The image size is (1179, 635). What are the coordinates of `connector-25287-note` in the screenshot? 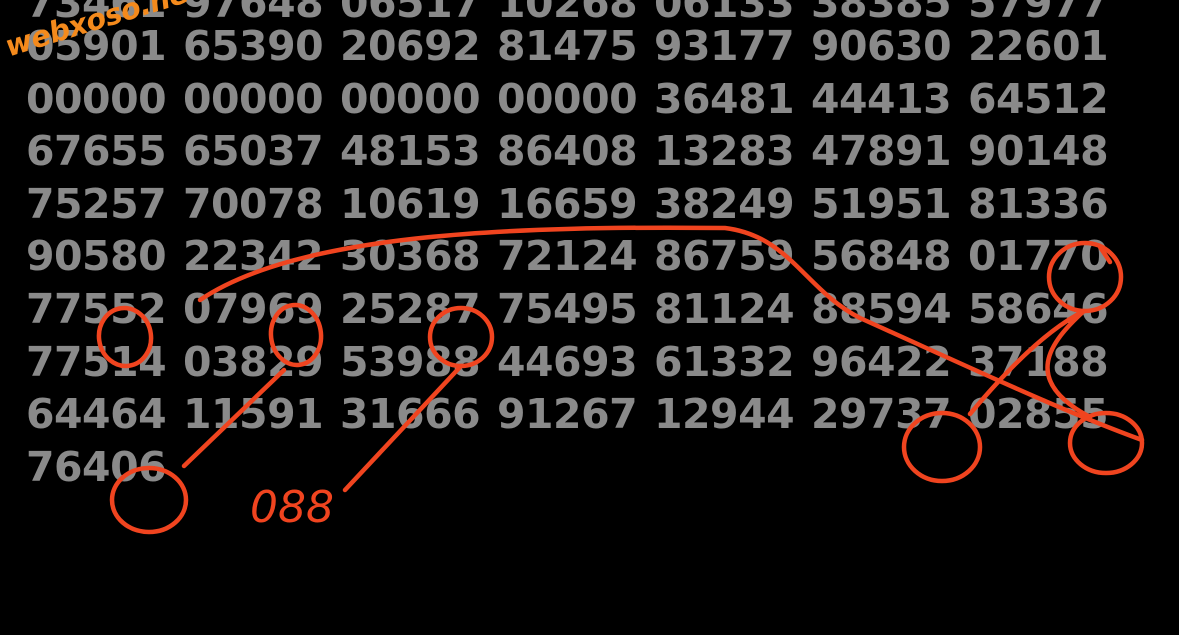 It's located at (403, 428).